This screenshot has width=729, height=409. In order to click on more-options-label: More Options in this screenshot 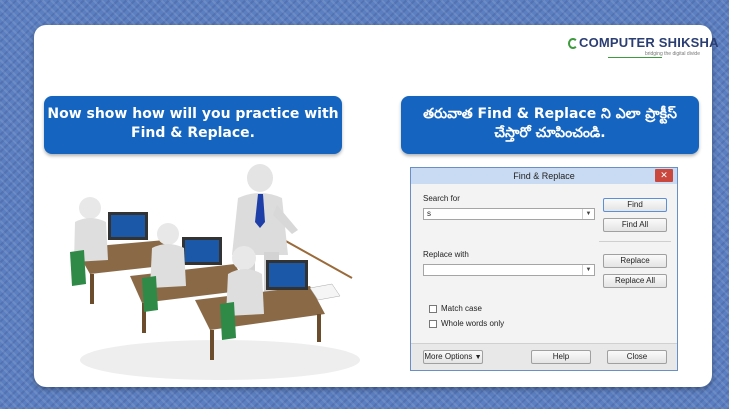, I will do `click(448, 356)`.